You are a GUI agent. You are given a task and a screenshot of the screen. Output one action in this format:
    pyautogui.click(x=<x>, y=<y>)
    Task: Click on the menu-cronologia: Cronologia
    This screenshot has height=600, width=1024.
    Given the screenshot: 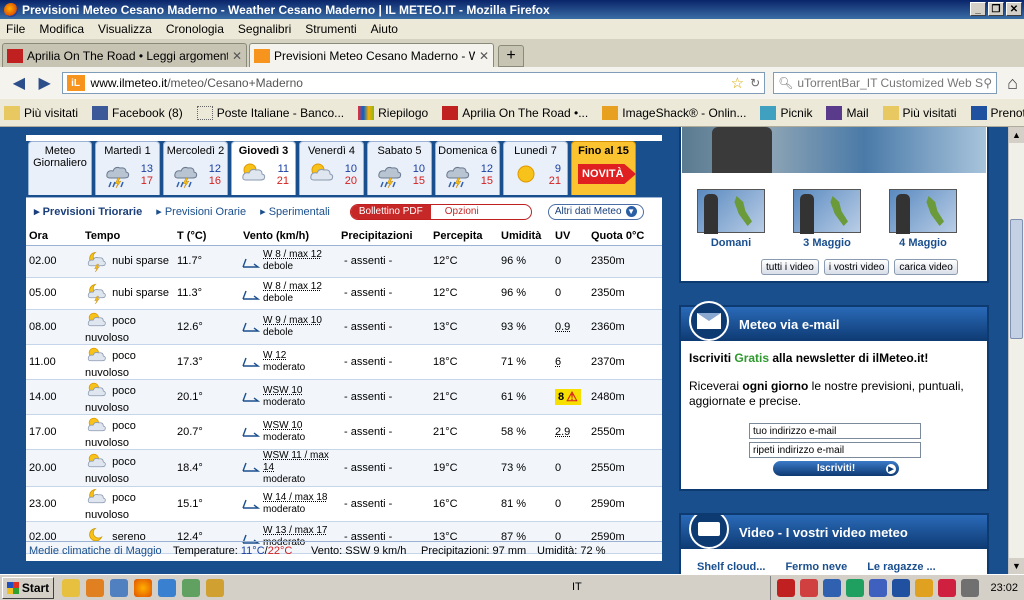 What is the action you would take?
    pyautogui.click(x=195, y=29)
    